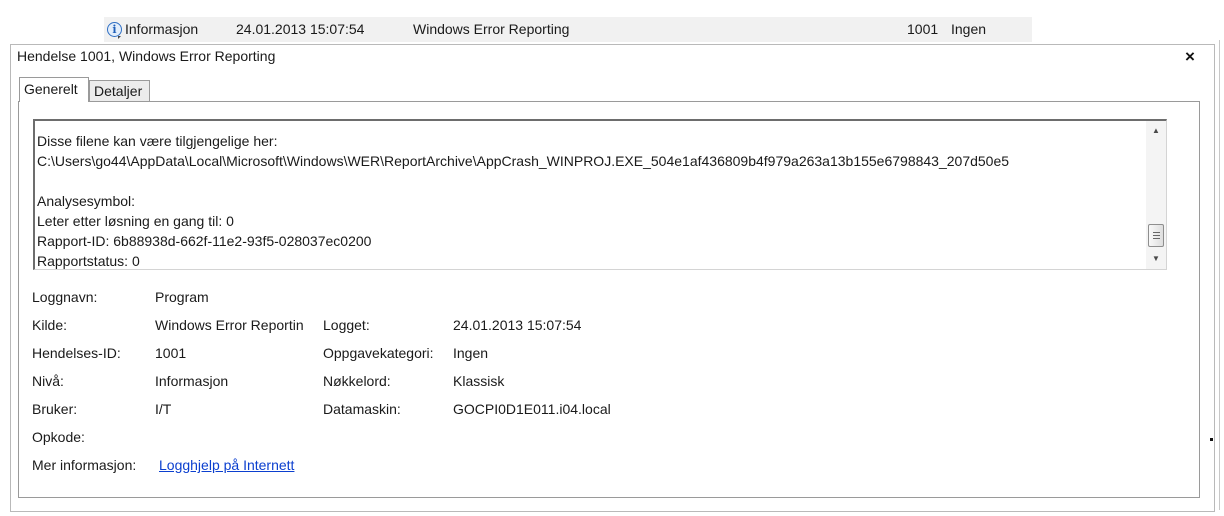  What do you see at coordinates (84, 465) in the screenshot?
I see `more-info-label: Mer informasjon:` at bounding box center [84, 465].